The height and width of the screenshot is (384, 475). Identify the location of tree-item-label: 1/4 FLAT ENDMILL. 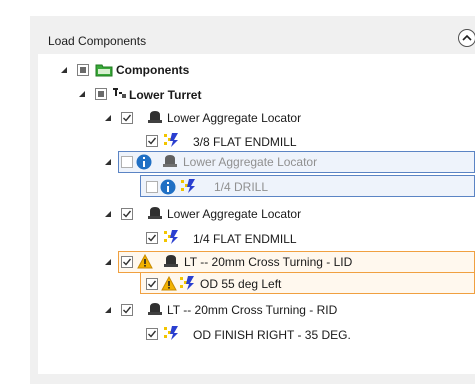
(245, 239).